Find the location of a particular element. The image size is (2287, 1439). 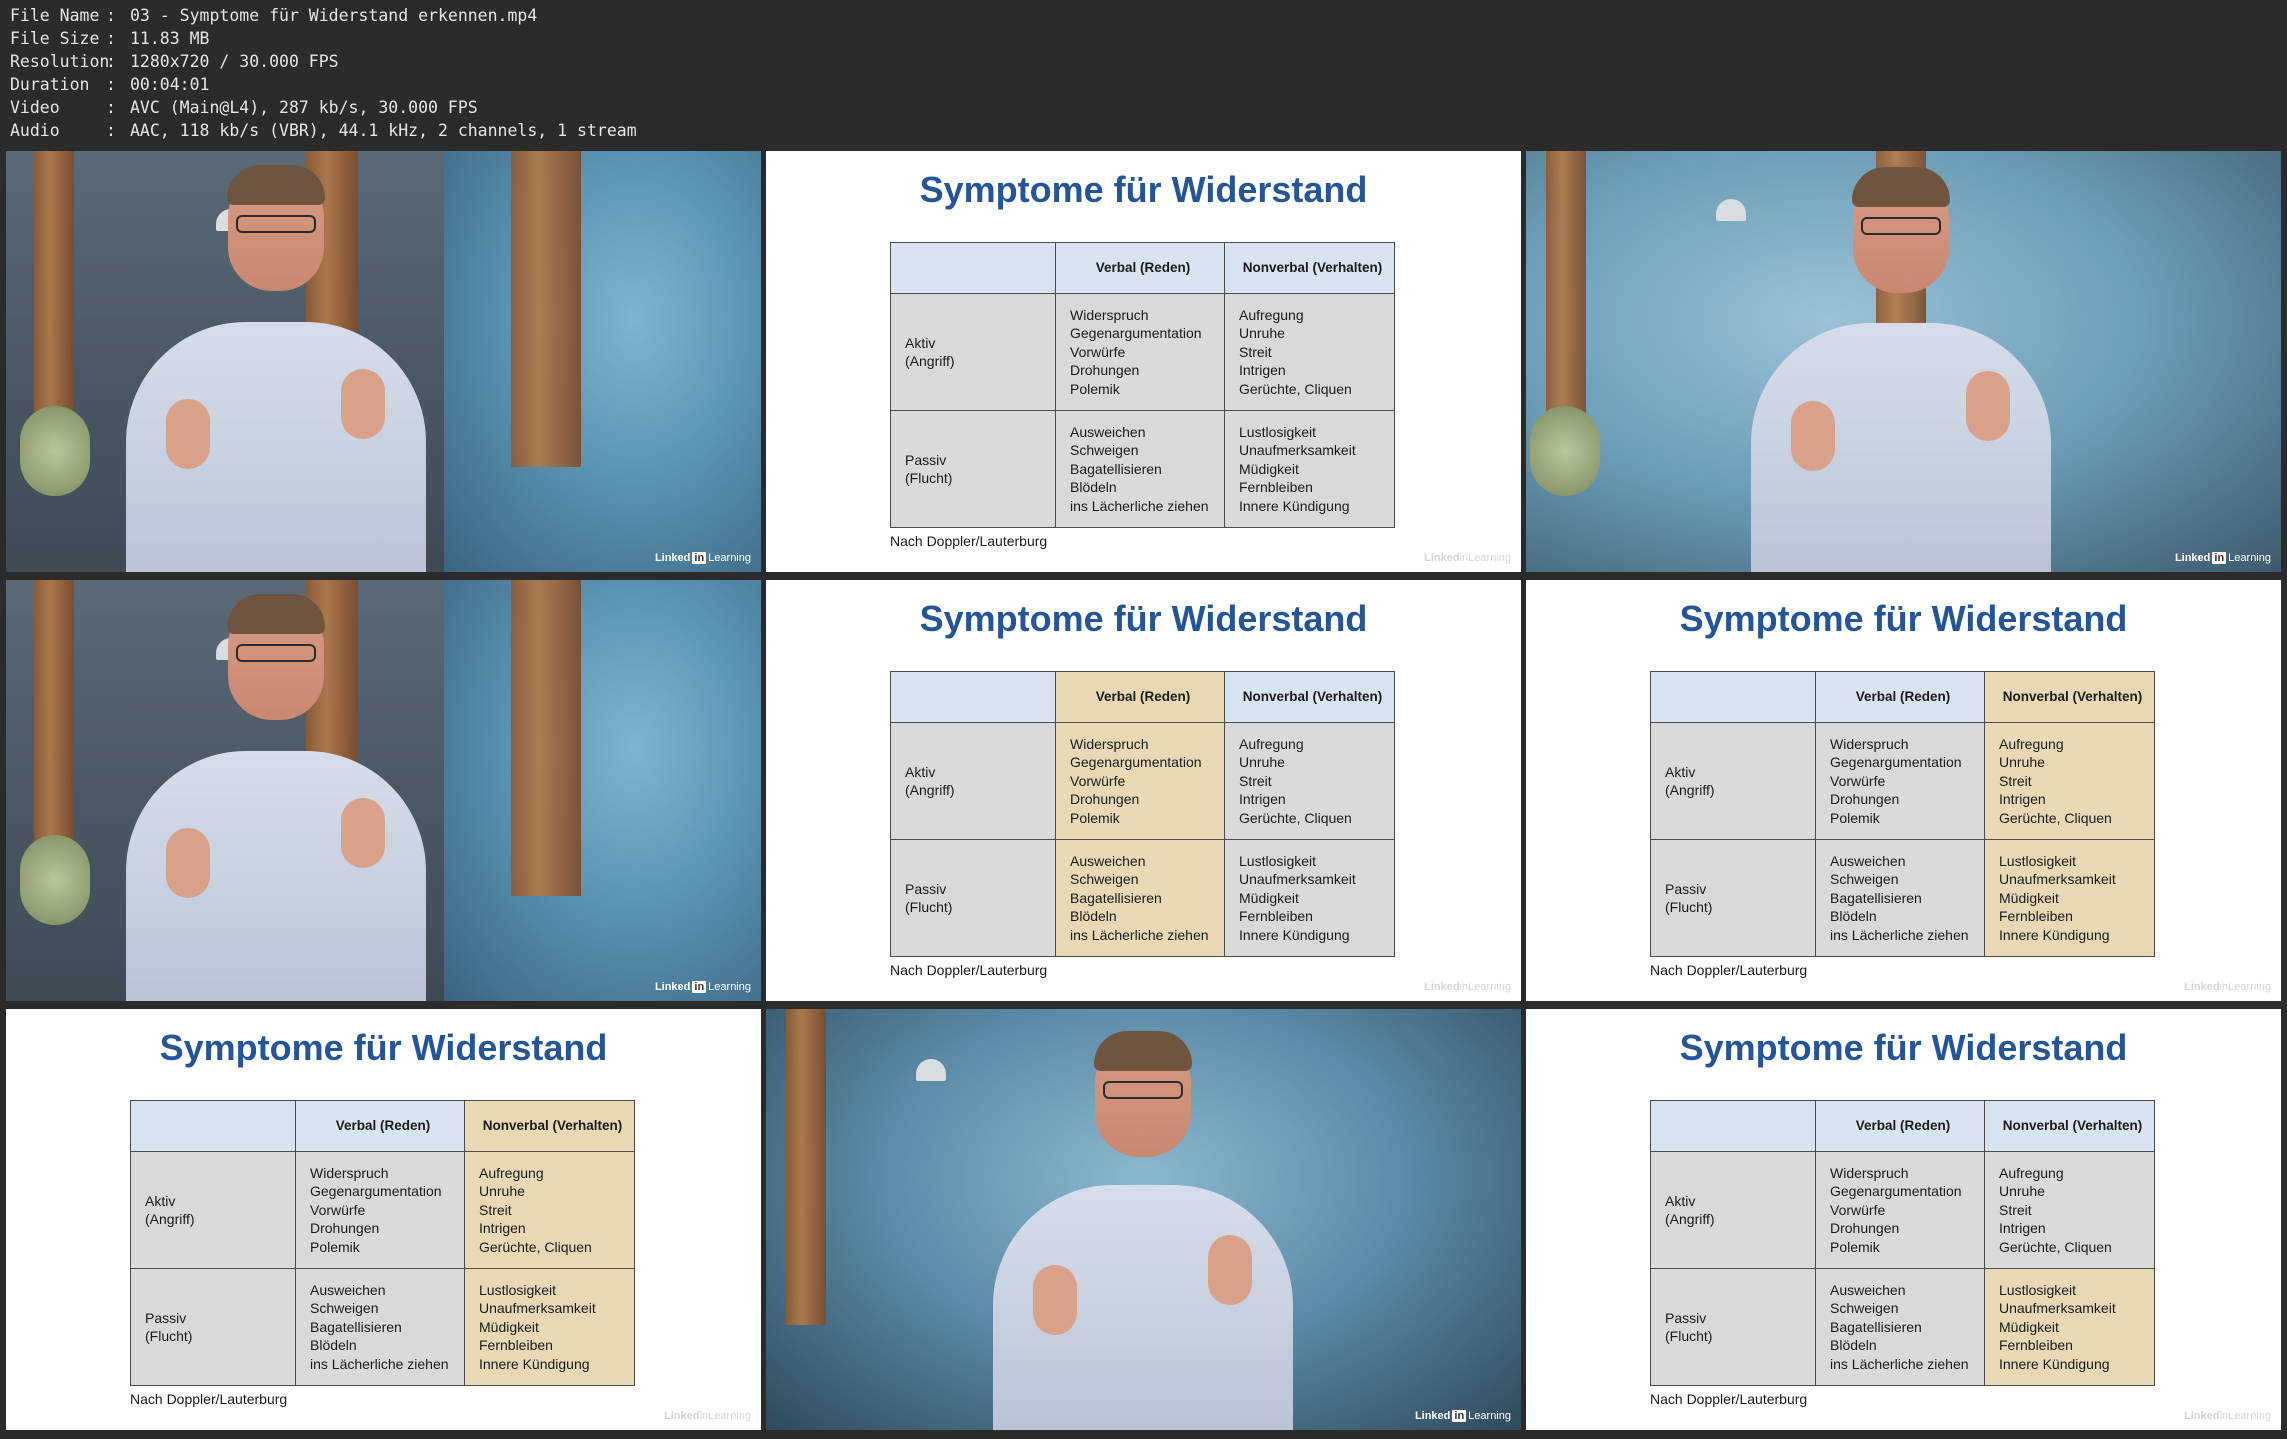

symptom-item: Aufregung is located at coordinates (1271, 314).